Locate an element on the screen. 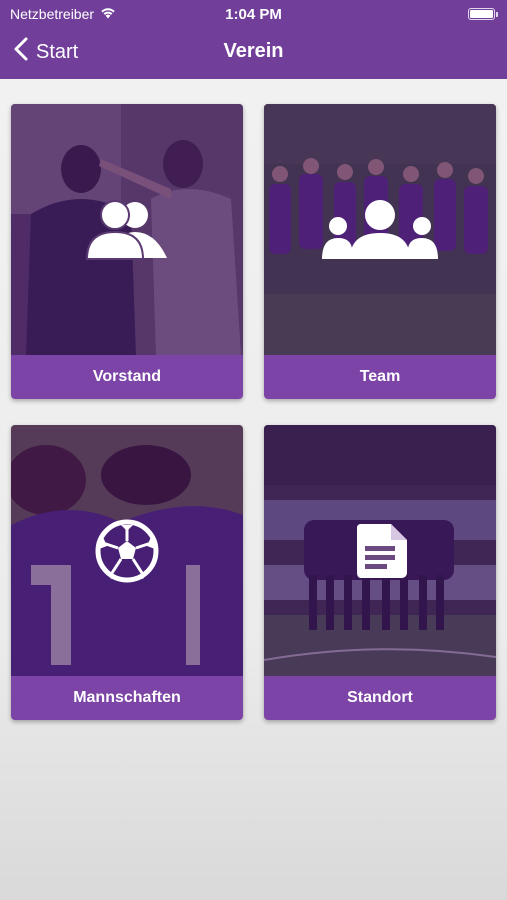 The width and height of the screenshot is (507, 900). tile-label: Team is located at coordinates (380, 377).